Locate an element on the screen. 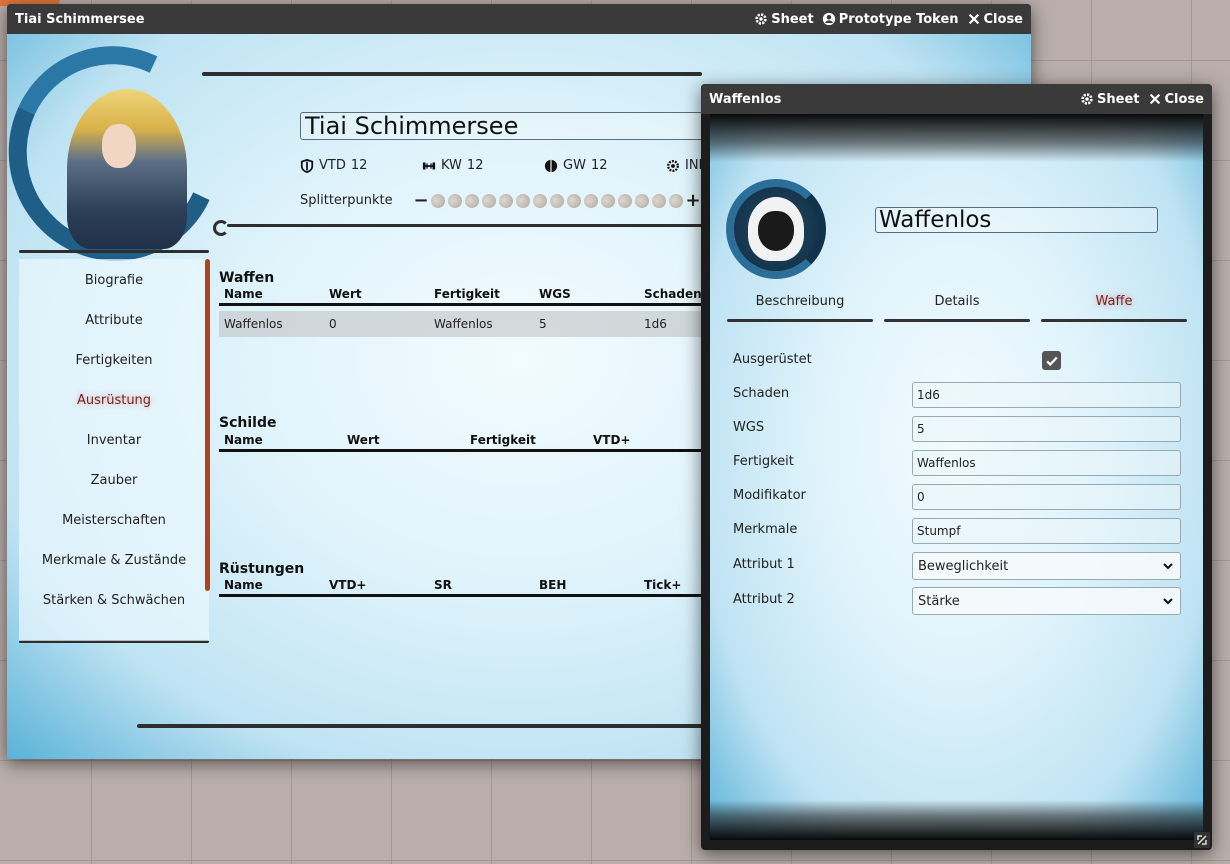 This screenshot has width=1230, height=864. tab-beschreibung: Beschreibung is located at coordinates (800, 301).